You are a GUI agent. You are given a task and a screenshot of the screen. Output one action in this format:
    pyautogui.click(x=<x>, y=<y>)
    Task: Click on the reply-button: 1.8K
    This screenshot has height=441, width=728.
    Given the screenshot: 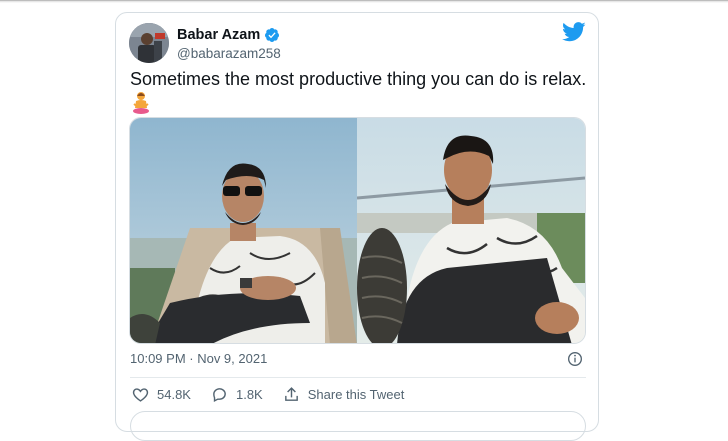 What is the action you would take?
    pyautogui.click(x=237, y=394)
    